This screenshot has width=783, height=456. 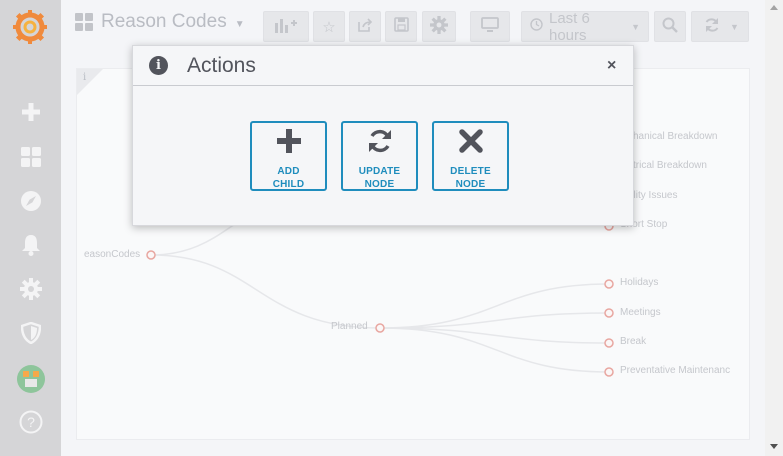 I want to click on monitor-icon, so click(x=490, y=26).